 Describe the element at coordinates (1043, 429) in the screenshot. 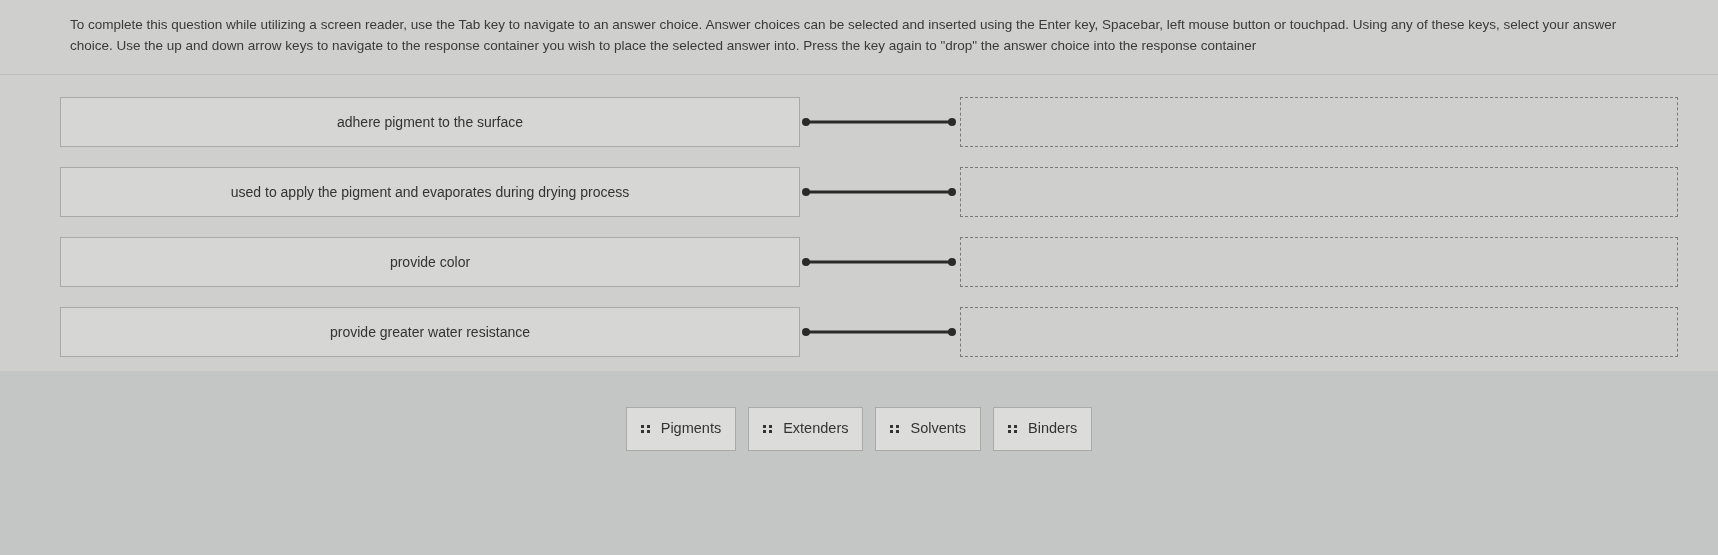

I see `answer-chip: Binders` at that location.